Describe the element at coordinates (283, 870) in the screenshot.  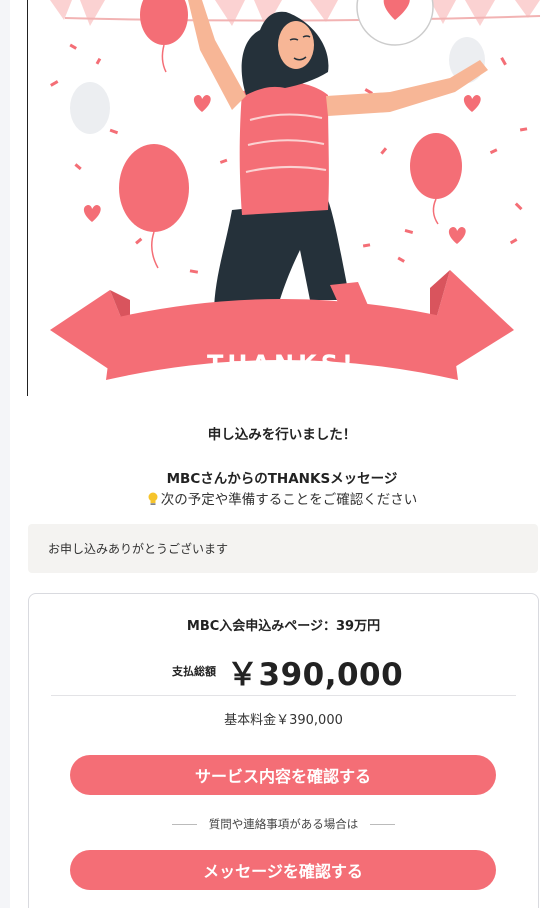
I see `view-messages-button: メッセージを確認する` at that location.